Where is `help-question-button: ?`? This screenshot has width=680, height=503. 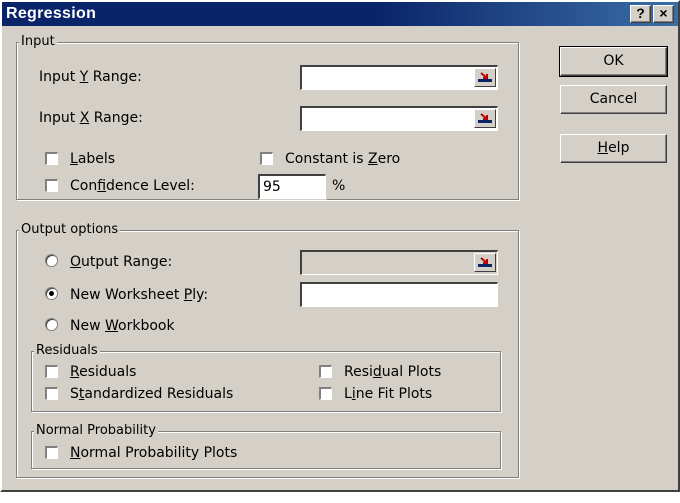
help-question-button: ? is located at coordinates (640, 14).